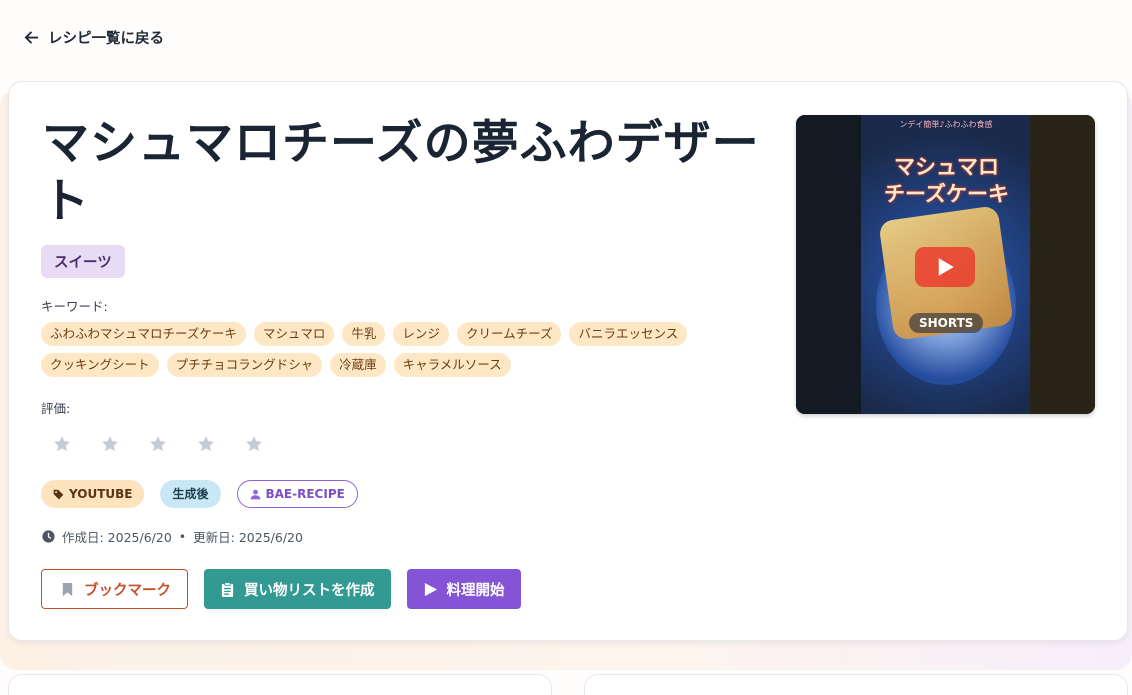 The width and height of the screenshot is (1132, 695). Describe the element at coordinates (1062, 264) in the screenshot. I see `video-pillarbox-right` at that location.